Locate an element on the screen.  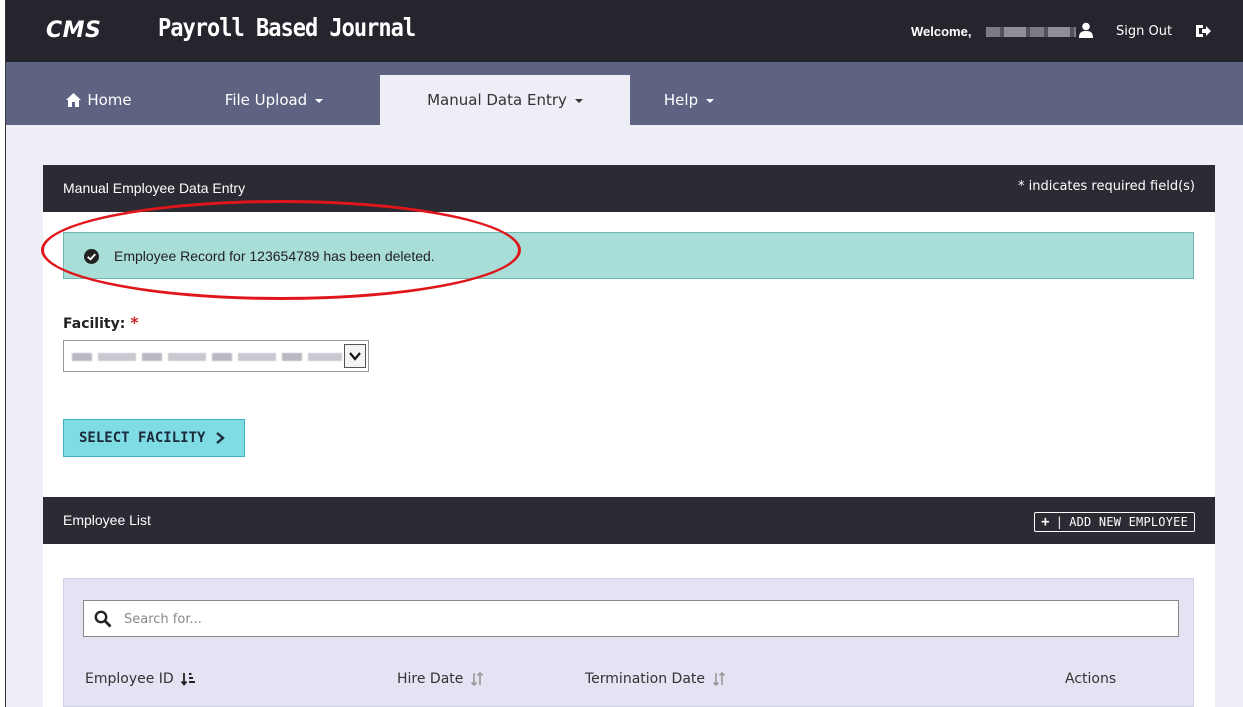
redacted-username is located at coordinates (1031, 32).